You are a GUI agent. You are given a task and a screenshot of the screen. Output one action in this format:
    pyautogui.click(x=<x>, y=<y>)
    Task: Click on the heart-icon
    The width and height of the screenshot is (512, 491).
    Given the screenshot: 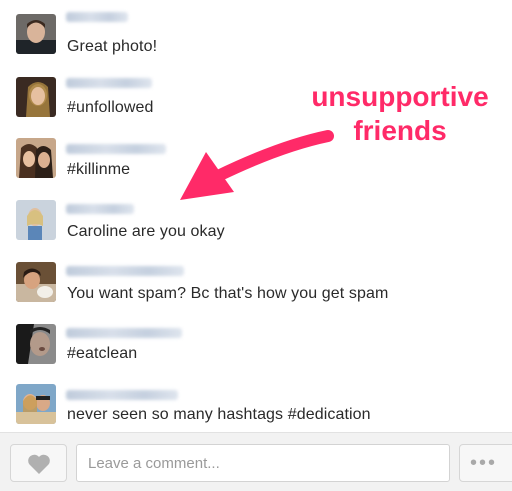 What is the action you would take?
    pyautogui.click(x=39, y=464)
    